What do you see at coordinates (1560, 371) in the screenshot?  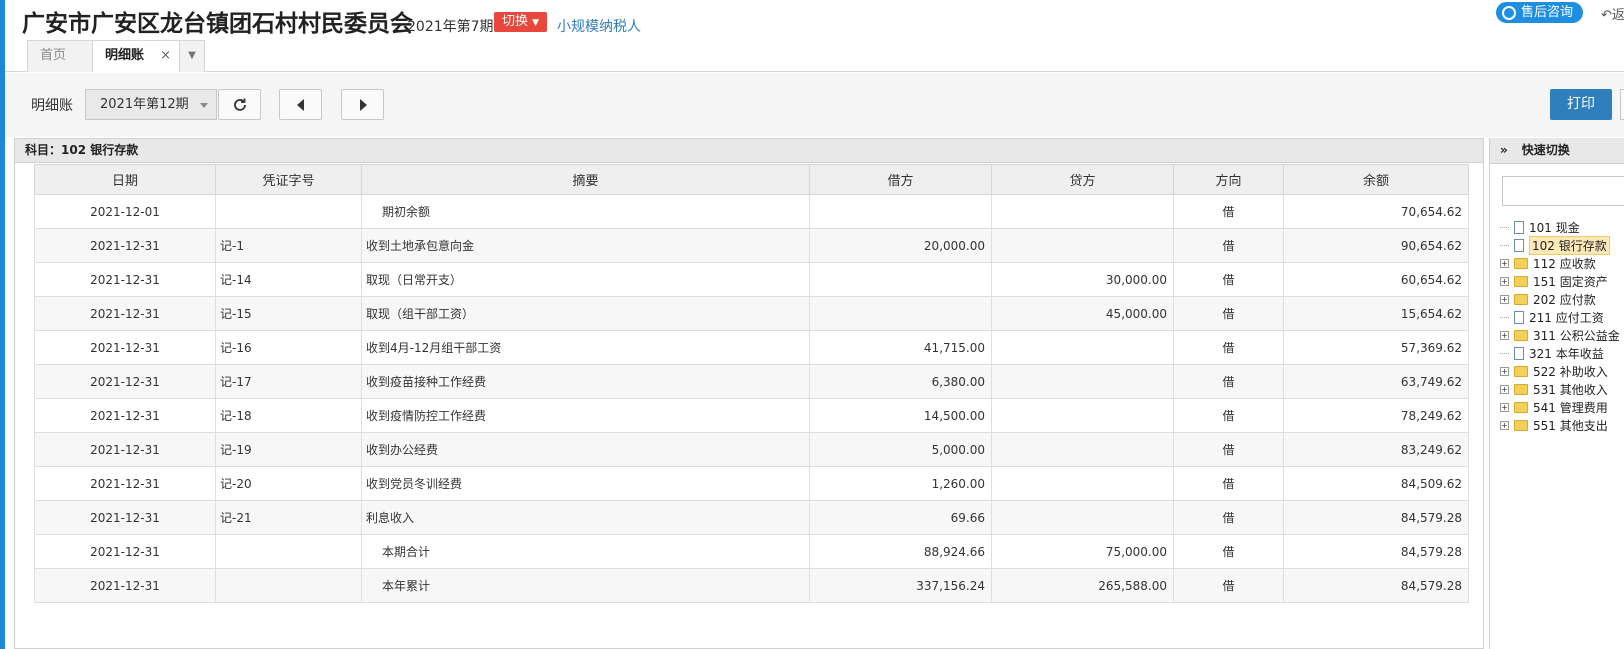 I see `tree-item: +522 补助收入` at bounding box center [1560, 371].